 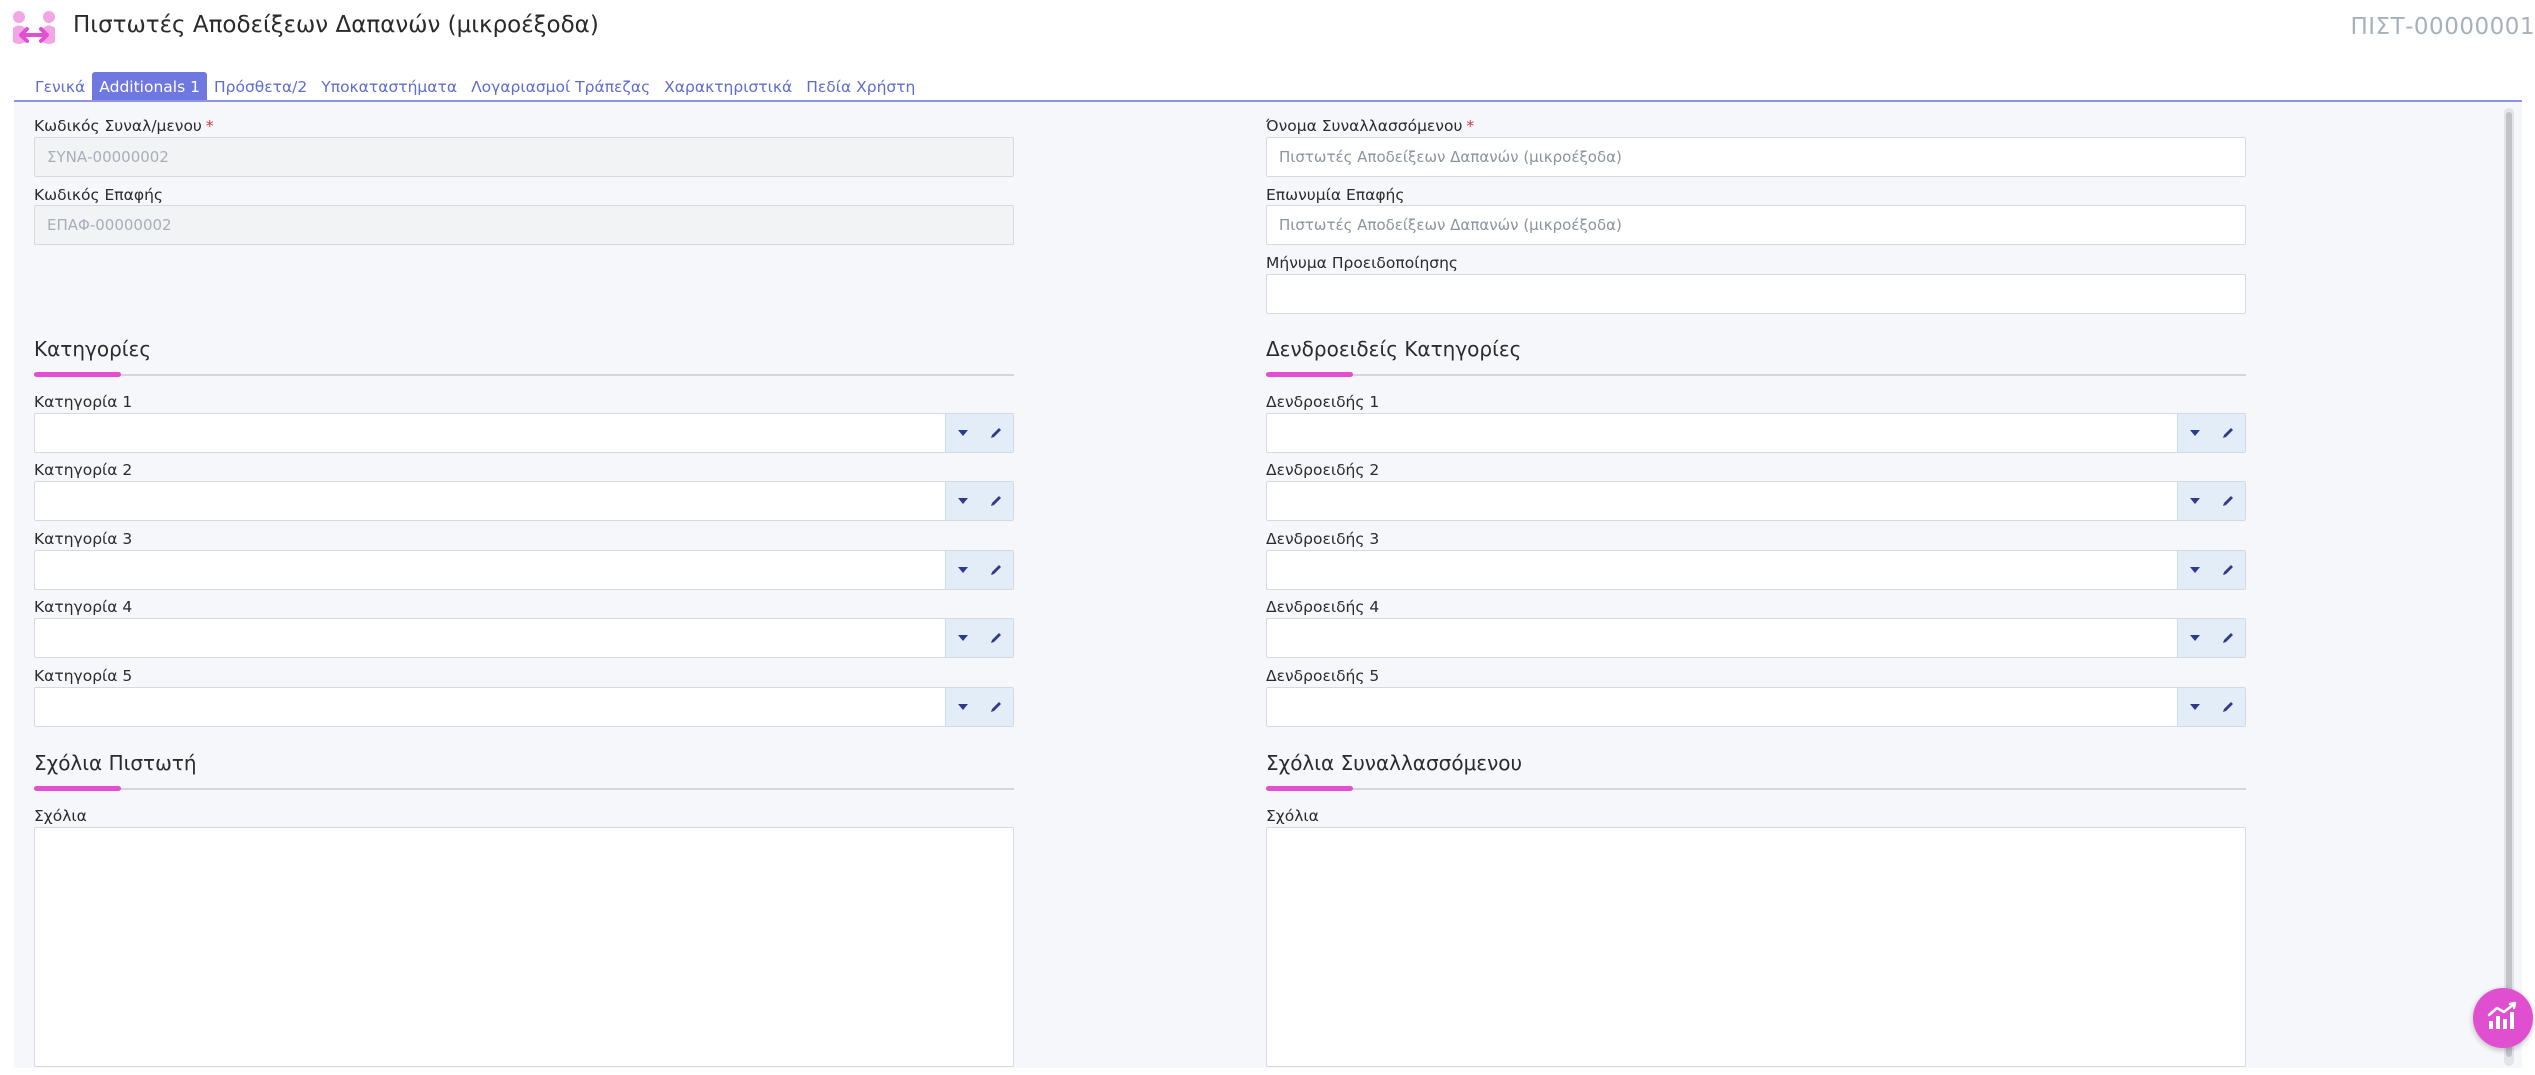 I want to click on creditor-comments-section-title: Σχόλια Πιστωτή, so click(x=115, y=763).